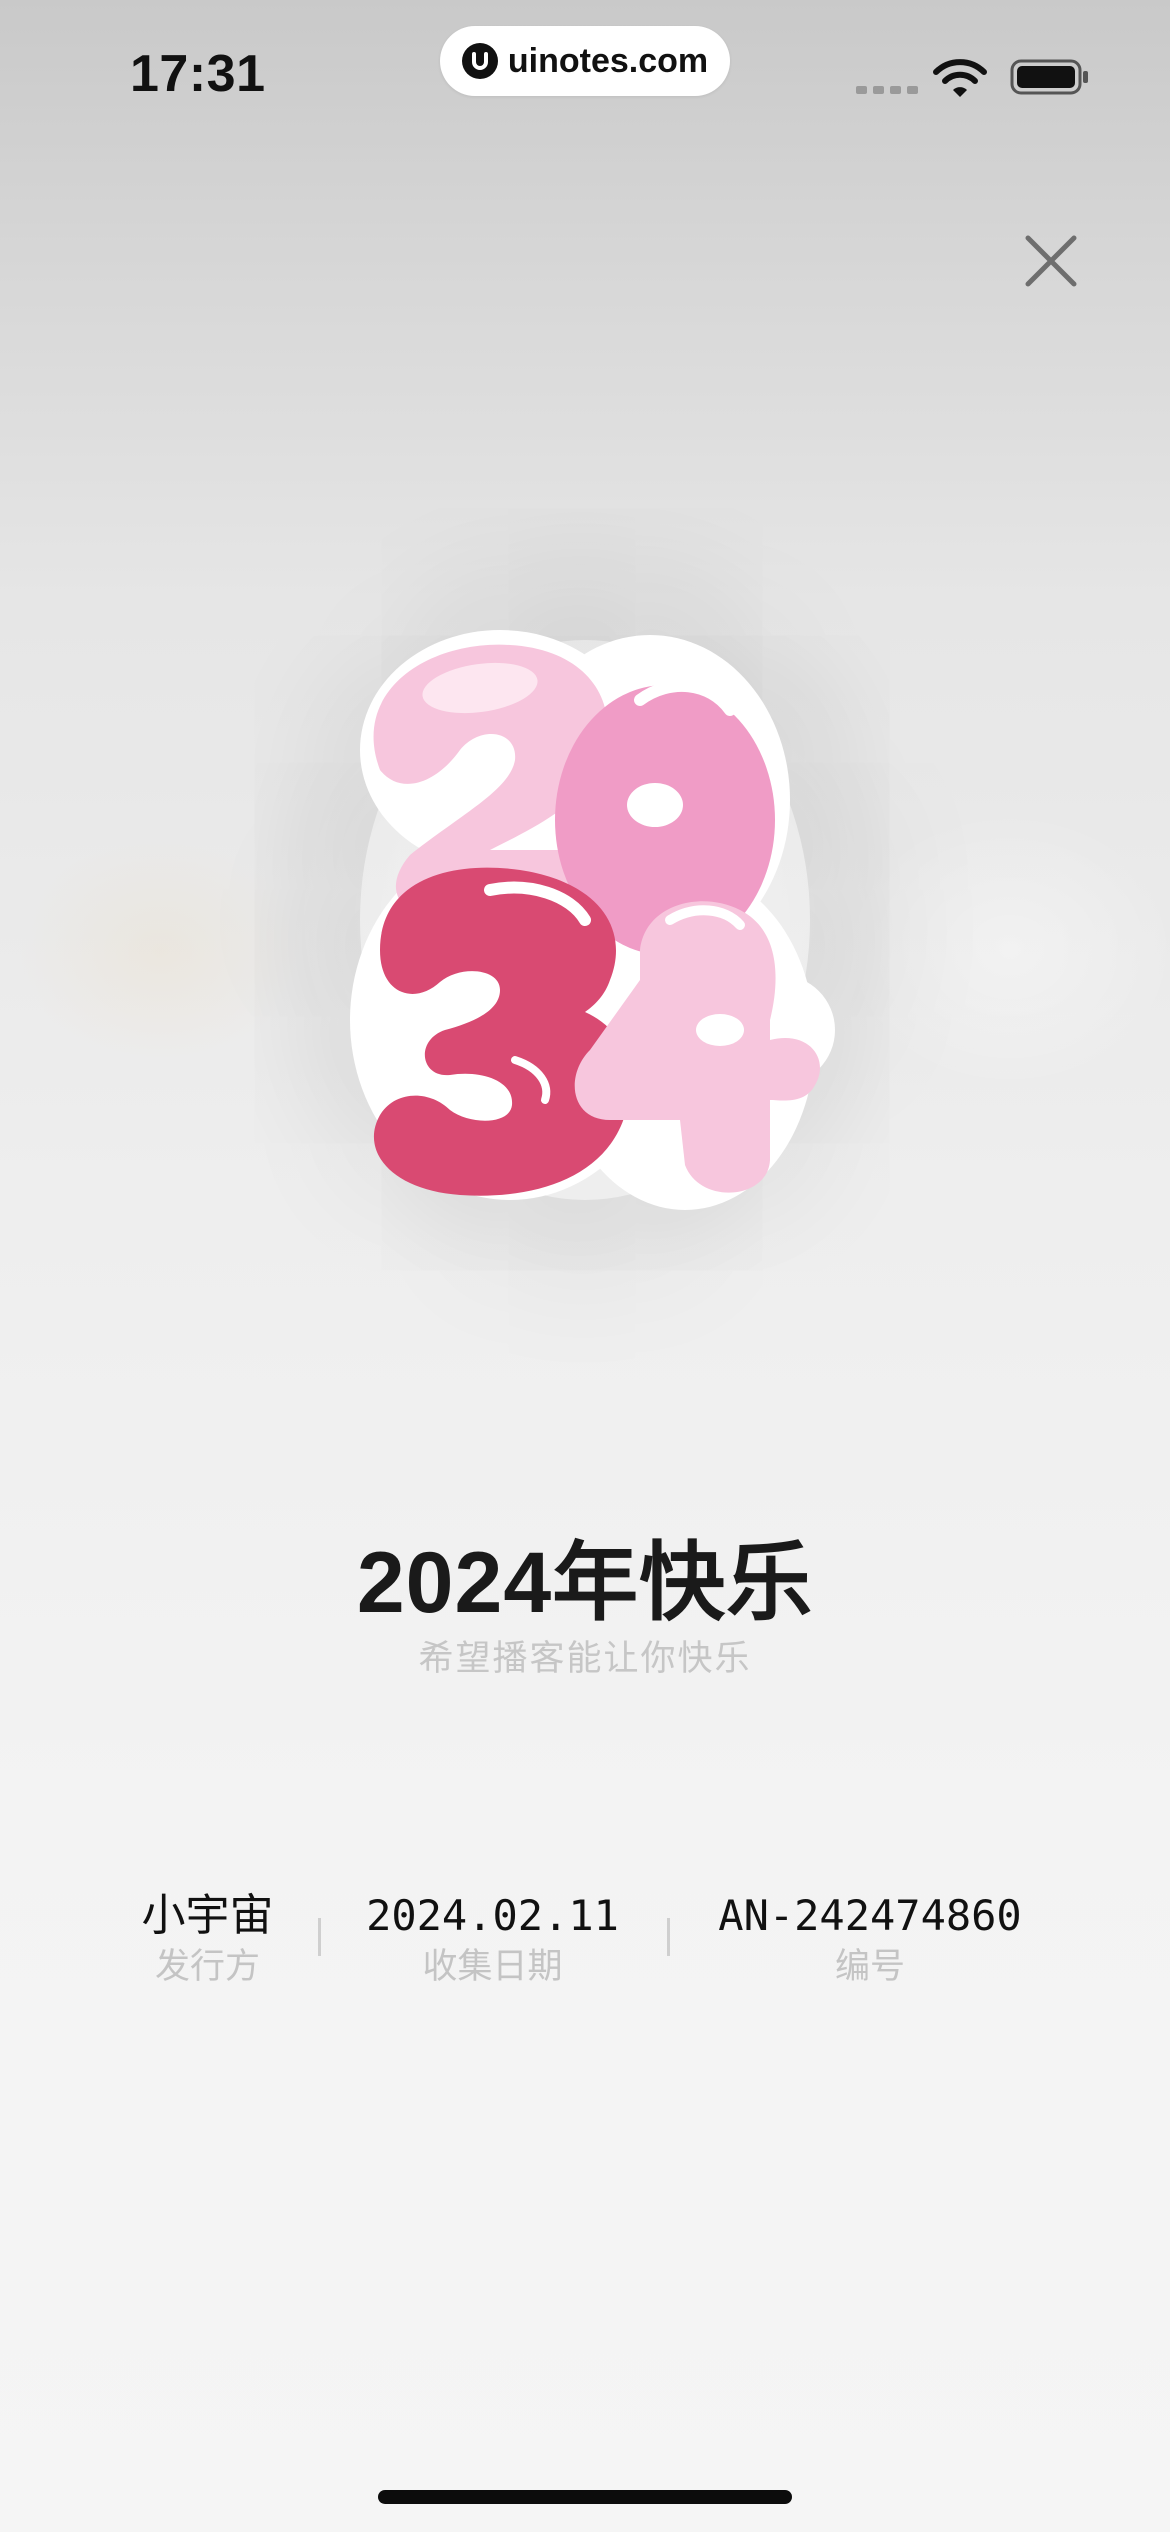 The image size is (1170, 2532). I want to click on battery-icon, so click(1049, 77).